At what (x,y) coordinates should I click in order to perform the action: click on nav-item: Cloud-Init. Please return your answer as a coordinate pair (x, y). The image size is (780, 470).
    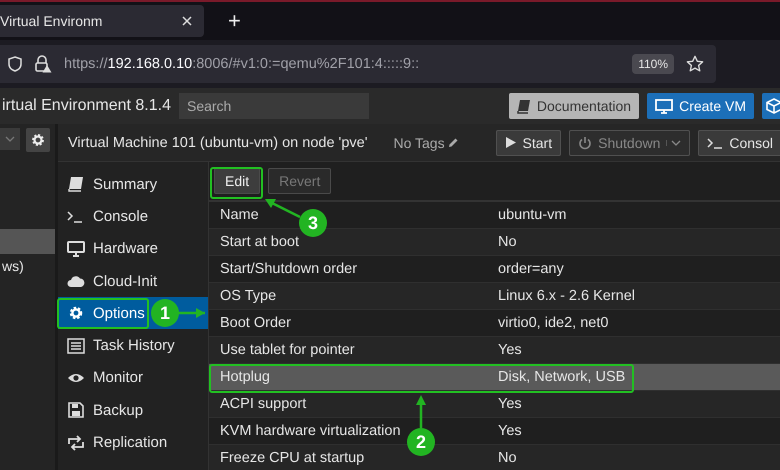
    Looking at the image, I should click on (133, 281).